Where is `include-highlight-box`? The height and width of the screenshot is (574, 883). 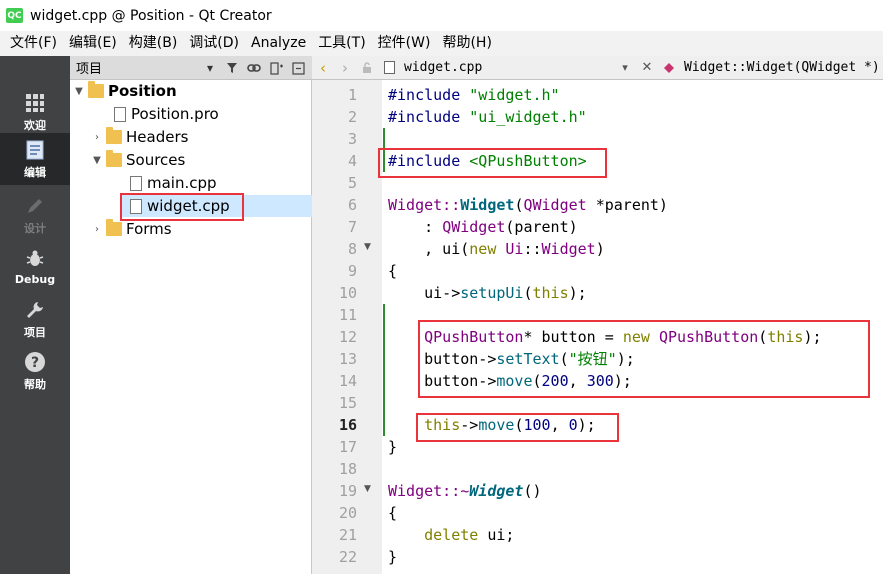
include-highlight-box is located at coordinates (492, 163).